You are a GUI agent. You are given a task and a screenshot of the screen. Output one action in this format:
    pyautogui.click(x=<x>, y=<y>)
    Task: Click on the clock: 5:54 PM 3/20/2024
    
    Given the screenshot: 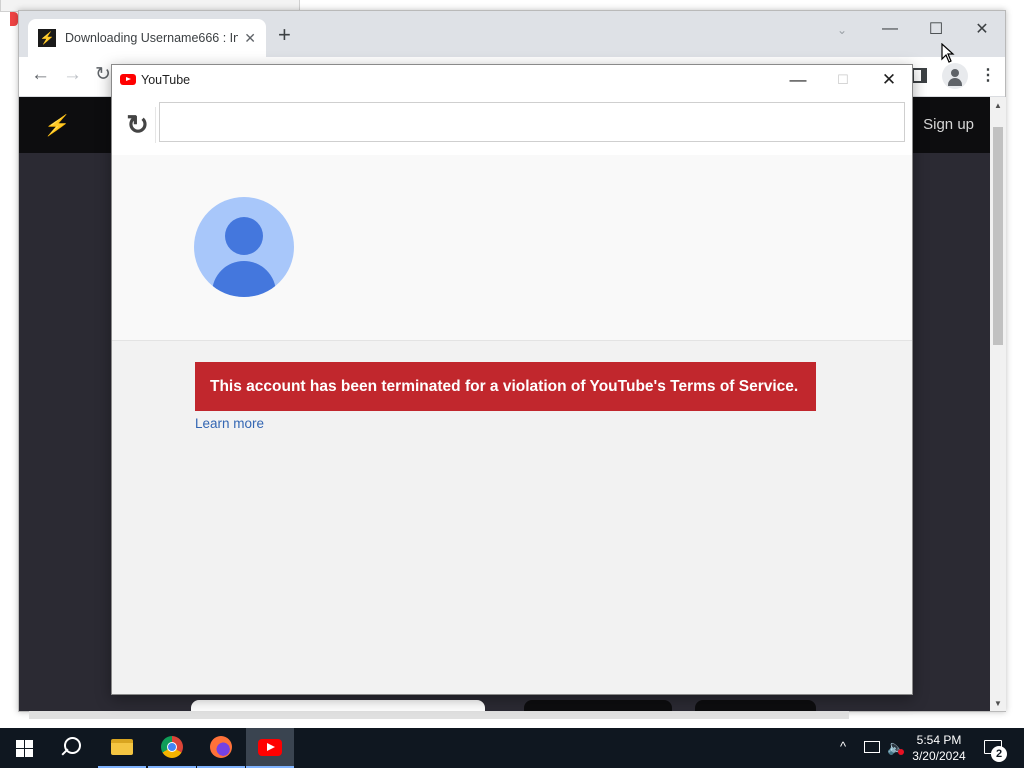 What is the action you would take?
    pyautogui.click(x=939, y=748)
    